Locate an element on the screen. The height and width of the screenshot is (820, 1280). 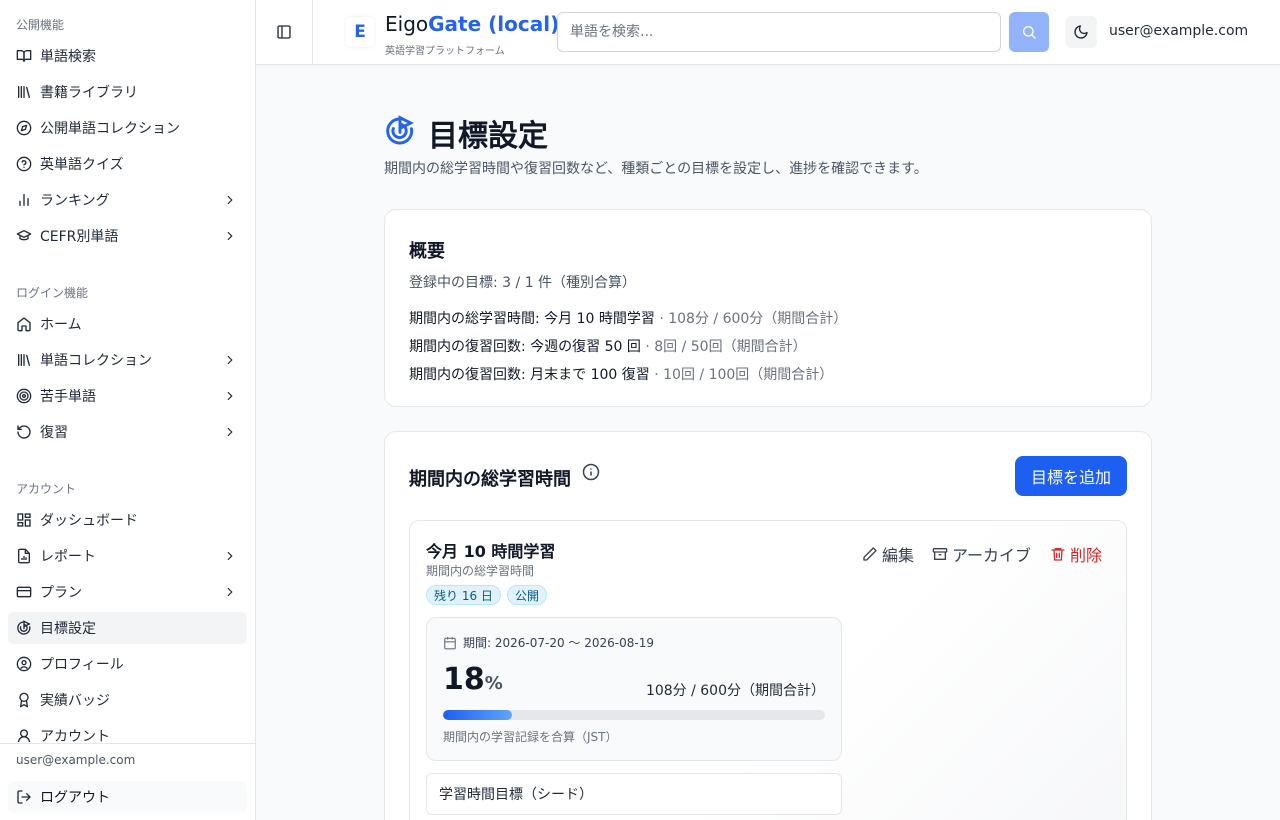
delete-label: 削除 is located at coordinates (1086, 555).